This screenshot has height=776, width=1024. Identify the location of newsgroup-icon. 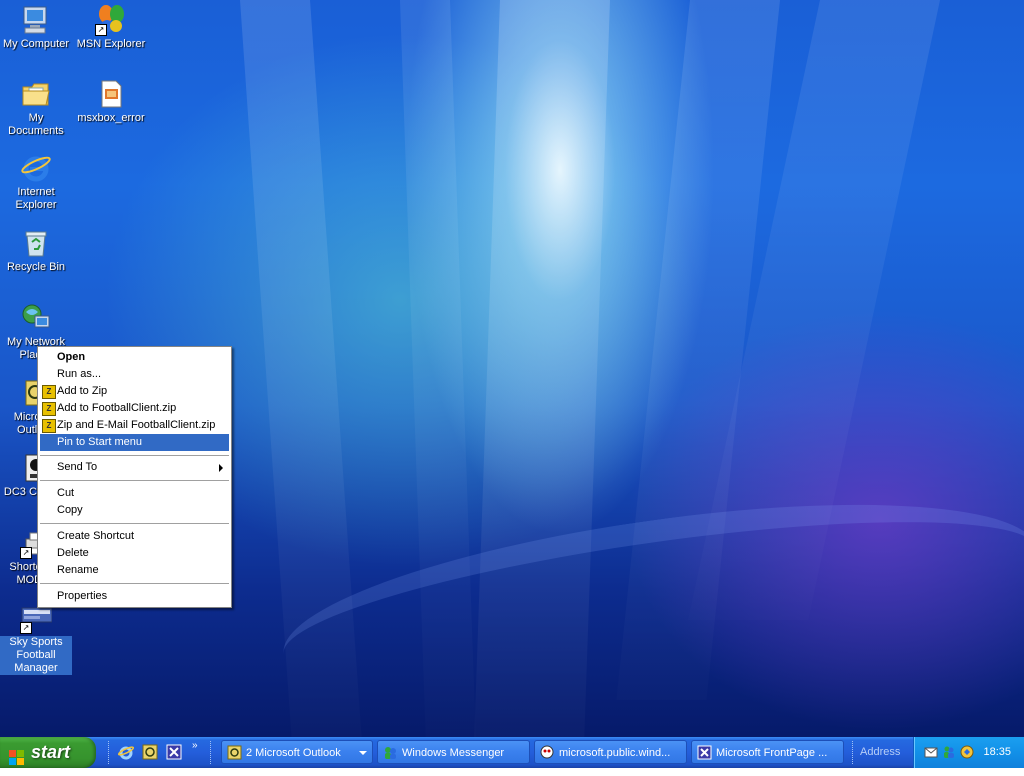
(547, 752).